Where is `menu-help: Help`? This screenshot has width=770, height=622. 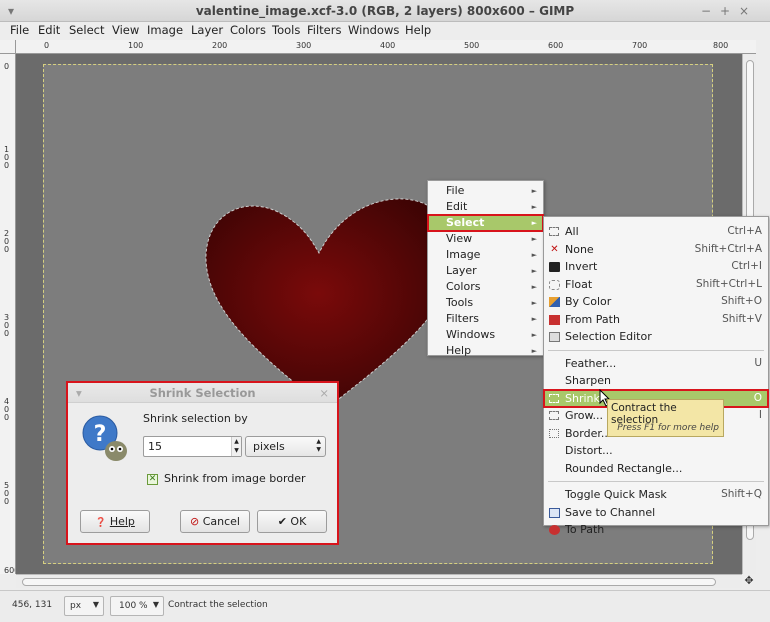
menu-help: Help is located at coordinates (418, 30).